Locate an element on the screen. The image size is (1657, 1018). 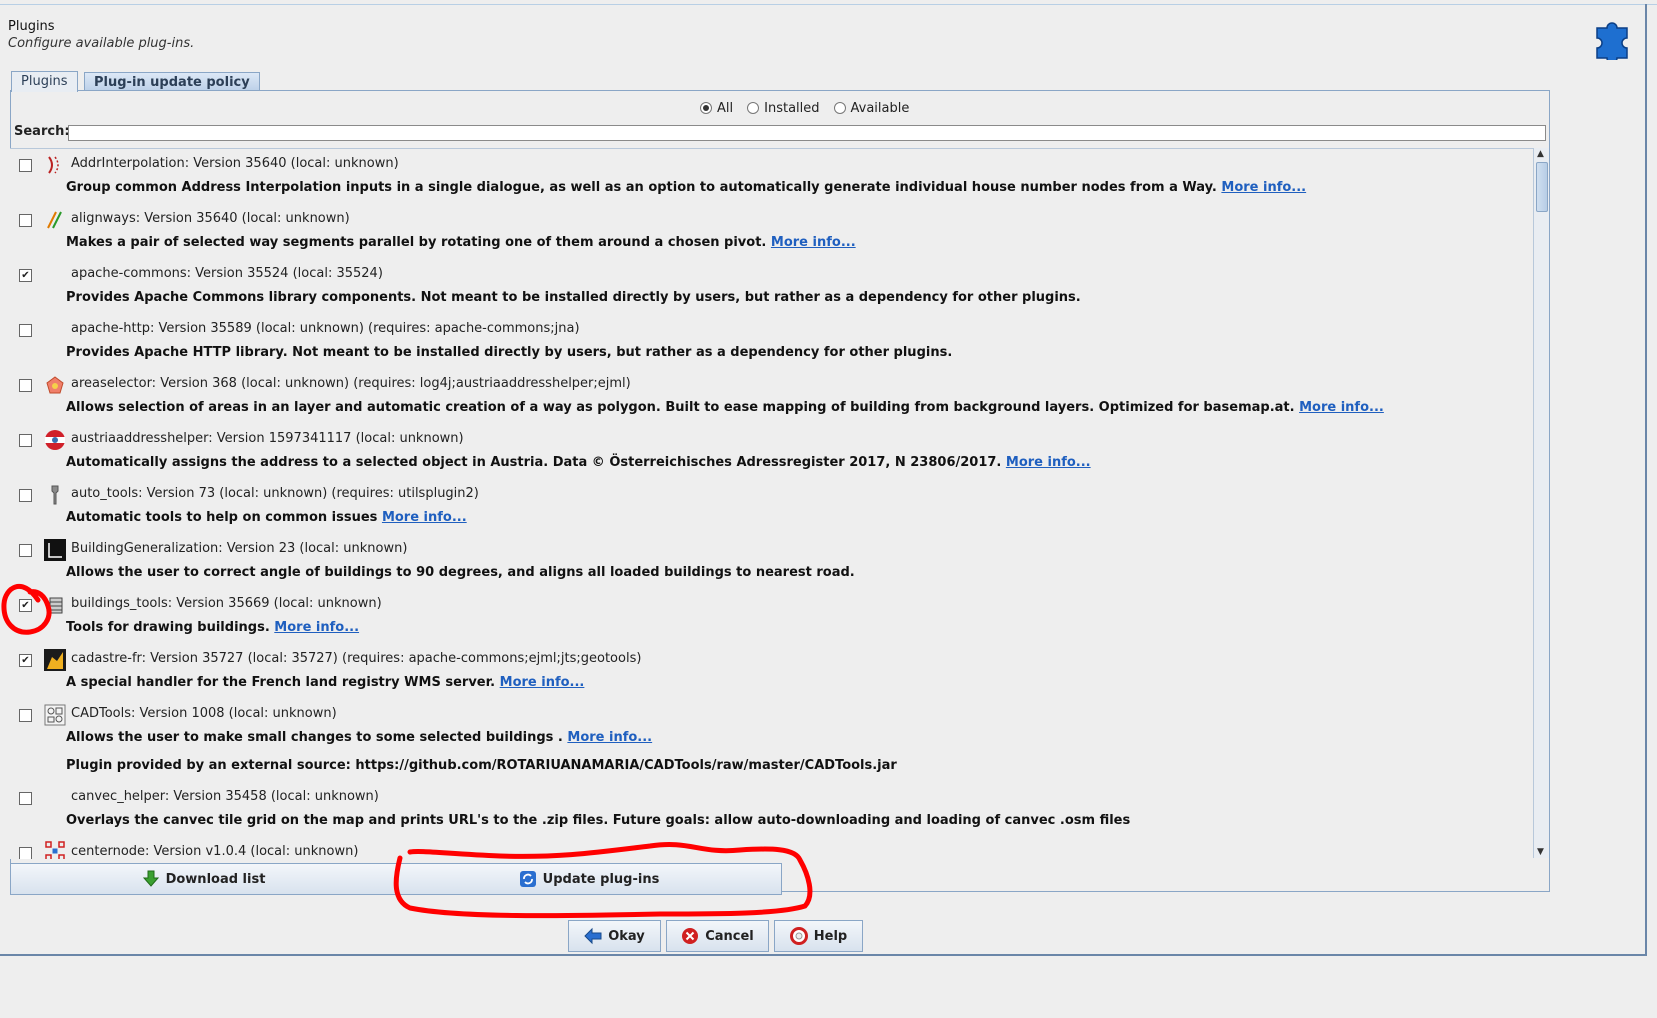
tab-plugins: Plugins is located at coordinates (44, 81).